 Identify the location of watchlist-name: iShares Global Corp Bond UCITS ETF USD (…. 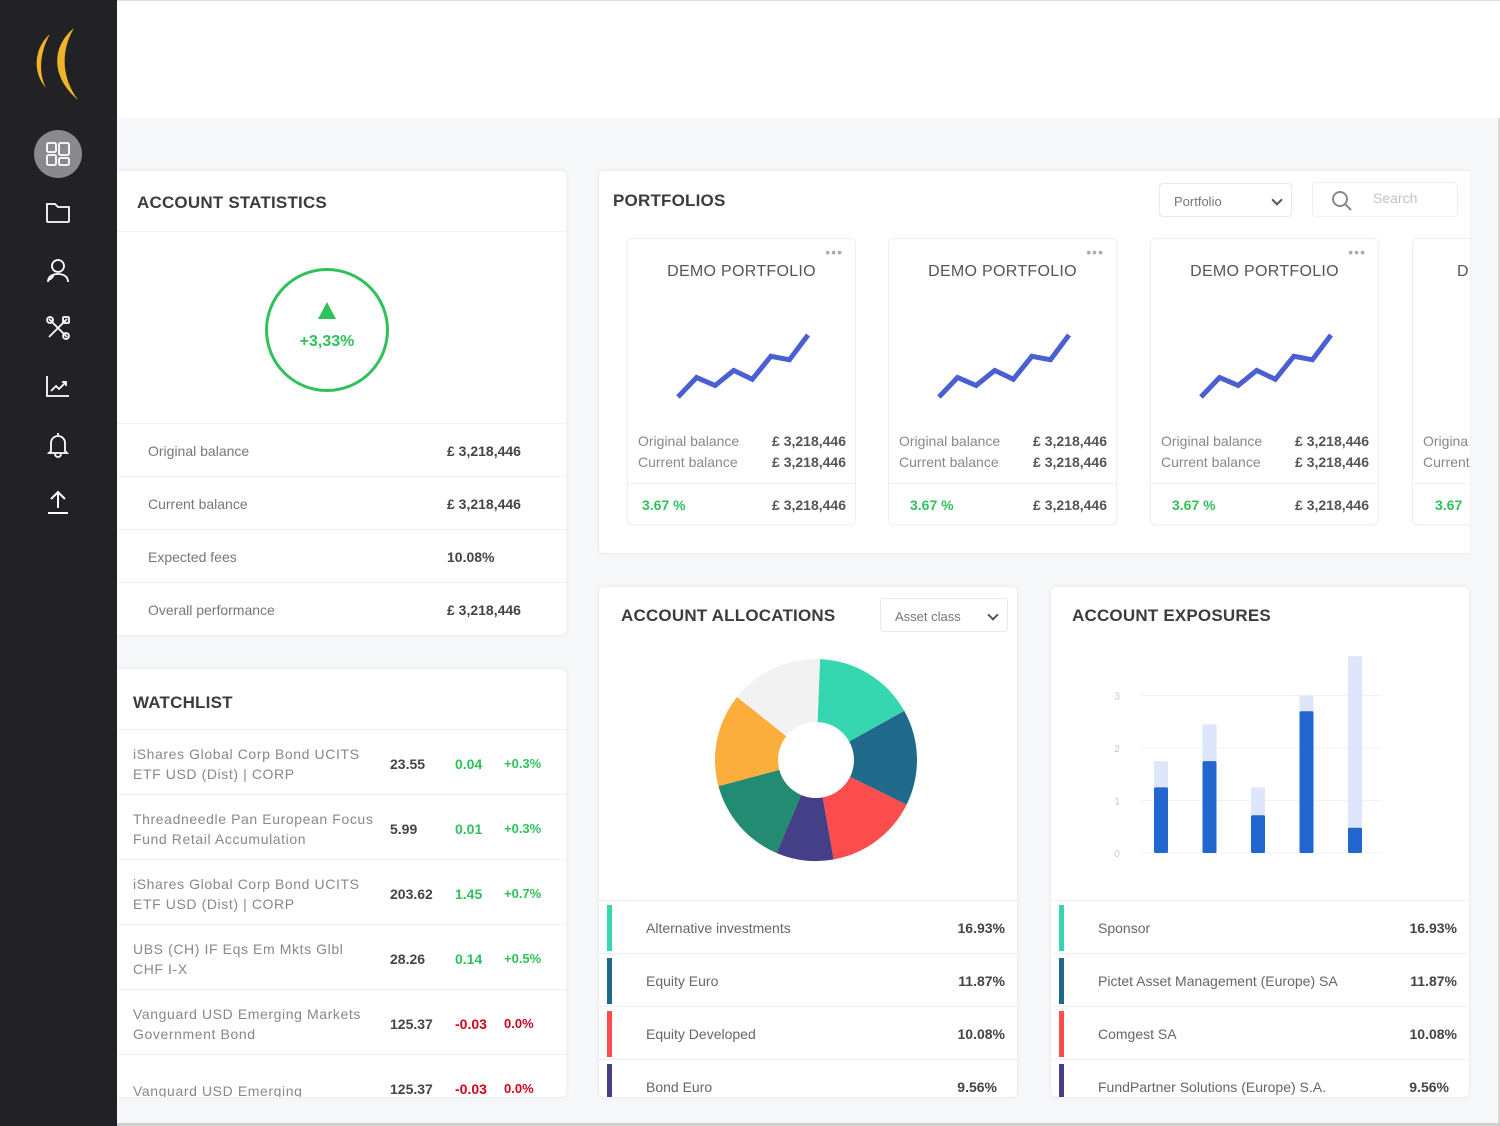
(246, 894).